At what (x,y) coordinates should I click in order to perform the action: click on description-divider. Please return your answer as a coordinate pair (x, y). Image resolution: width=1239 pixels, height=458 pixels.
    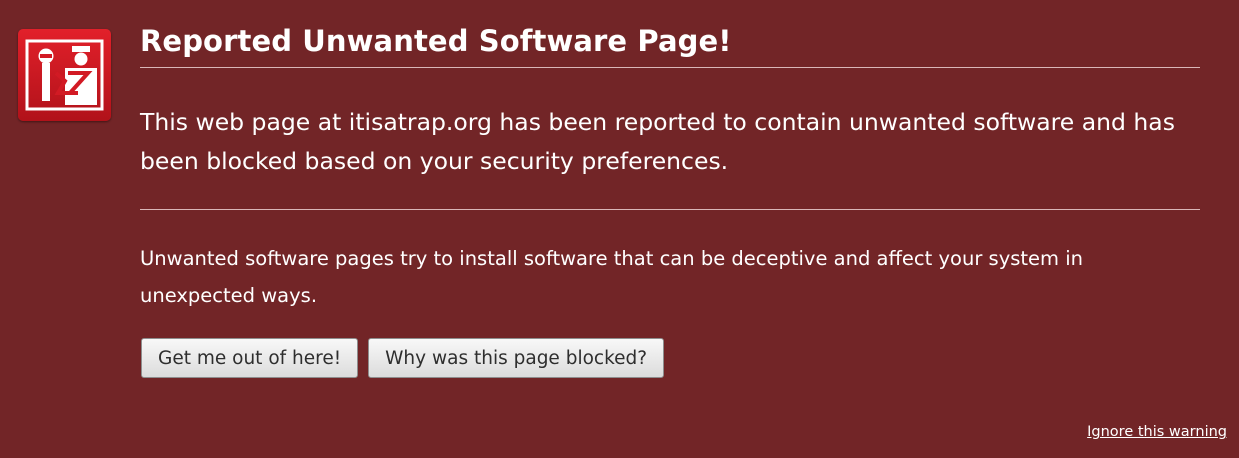
    Looking at the image, I should click on (670, 209).